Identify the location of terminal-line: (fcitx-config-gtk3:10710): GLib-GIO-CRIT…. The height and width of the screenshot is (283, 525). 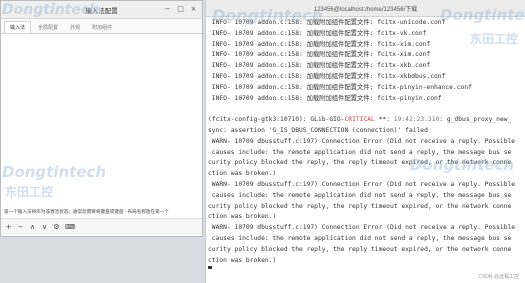
(366, 120).